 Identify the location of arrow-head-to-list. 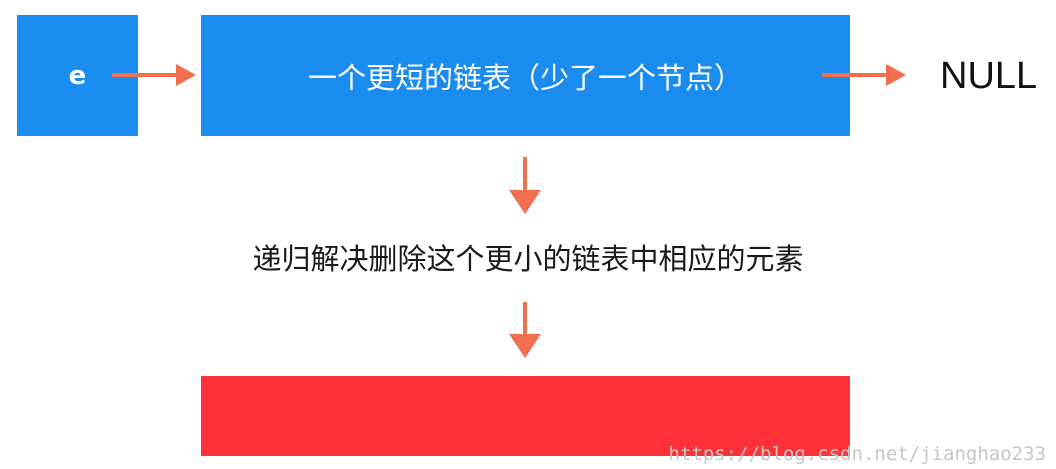
(154, 75).